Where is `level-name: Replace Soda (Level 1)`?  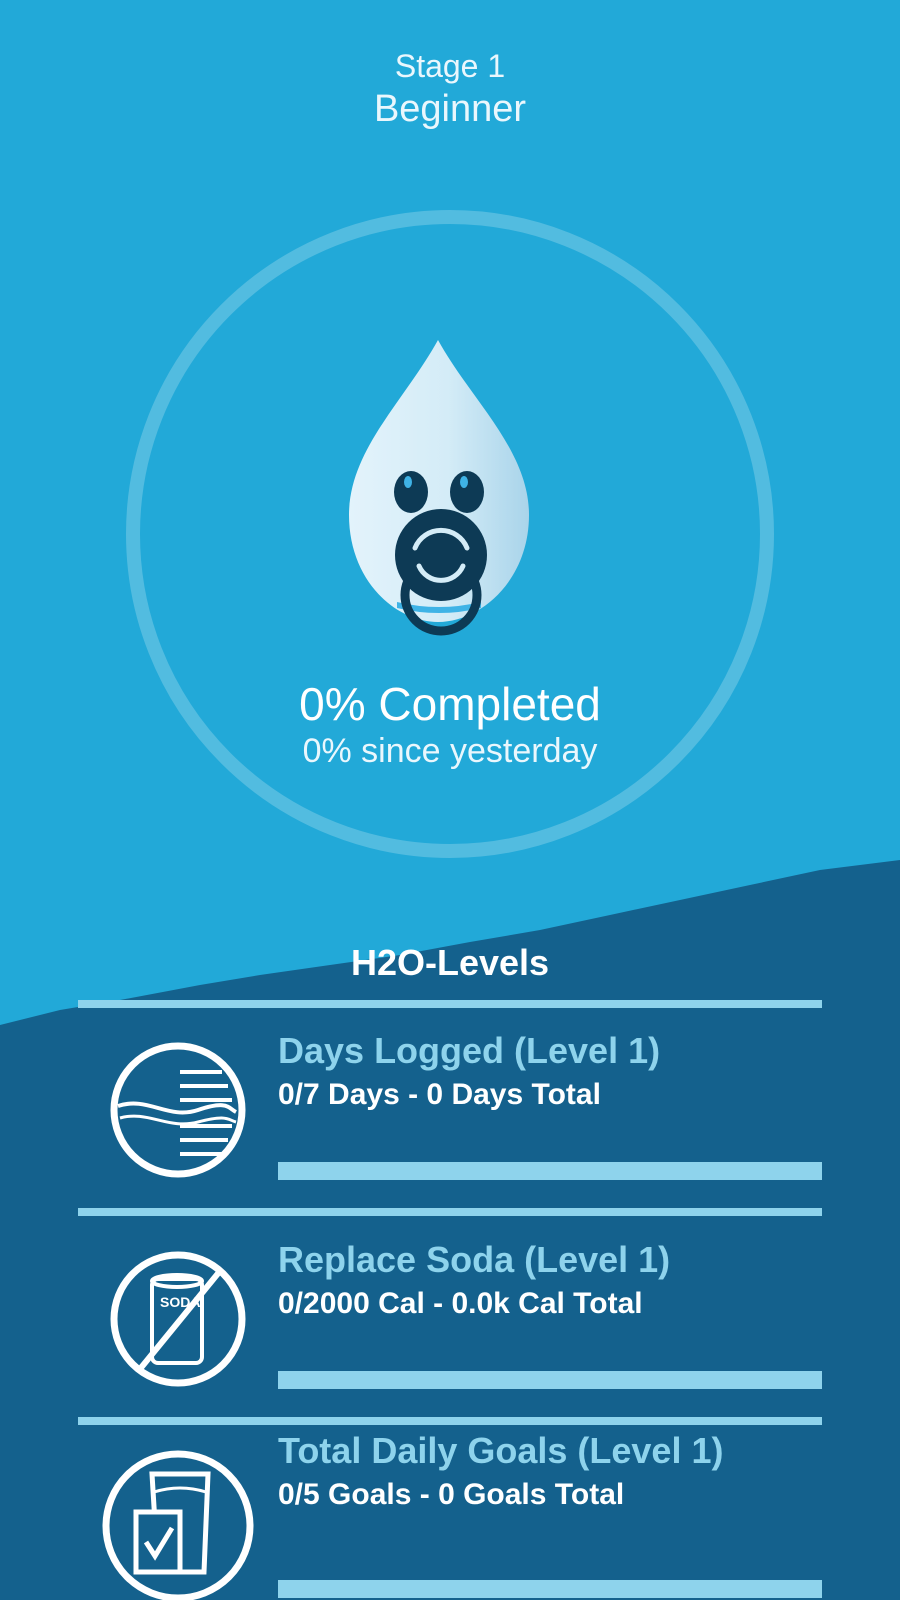 level-name: Replace Soda (Level 1) is located at coordinates (474, 1259).